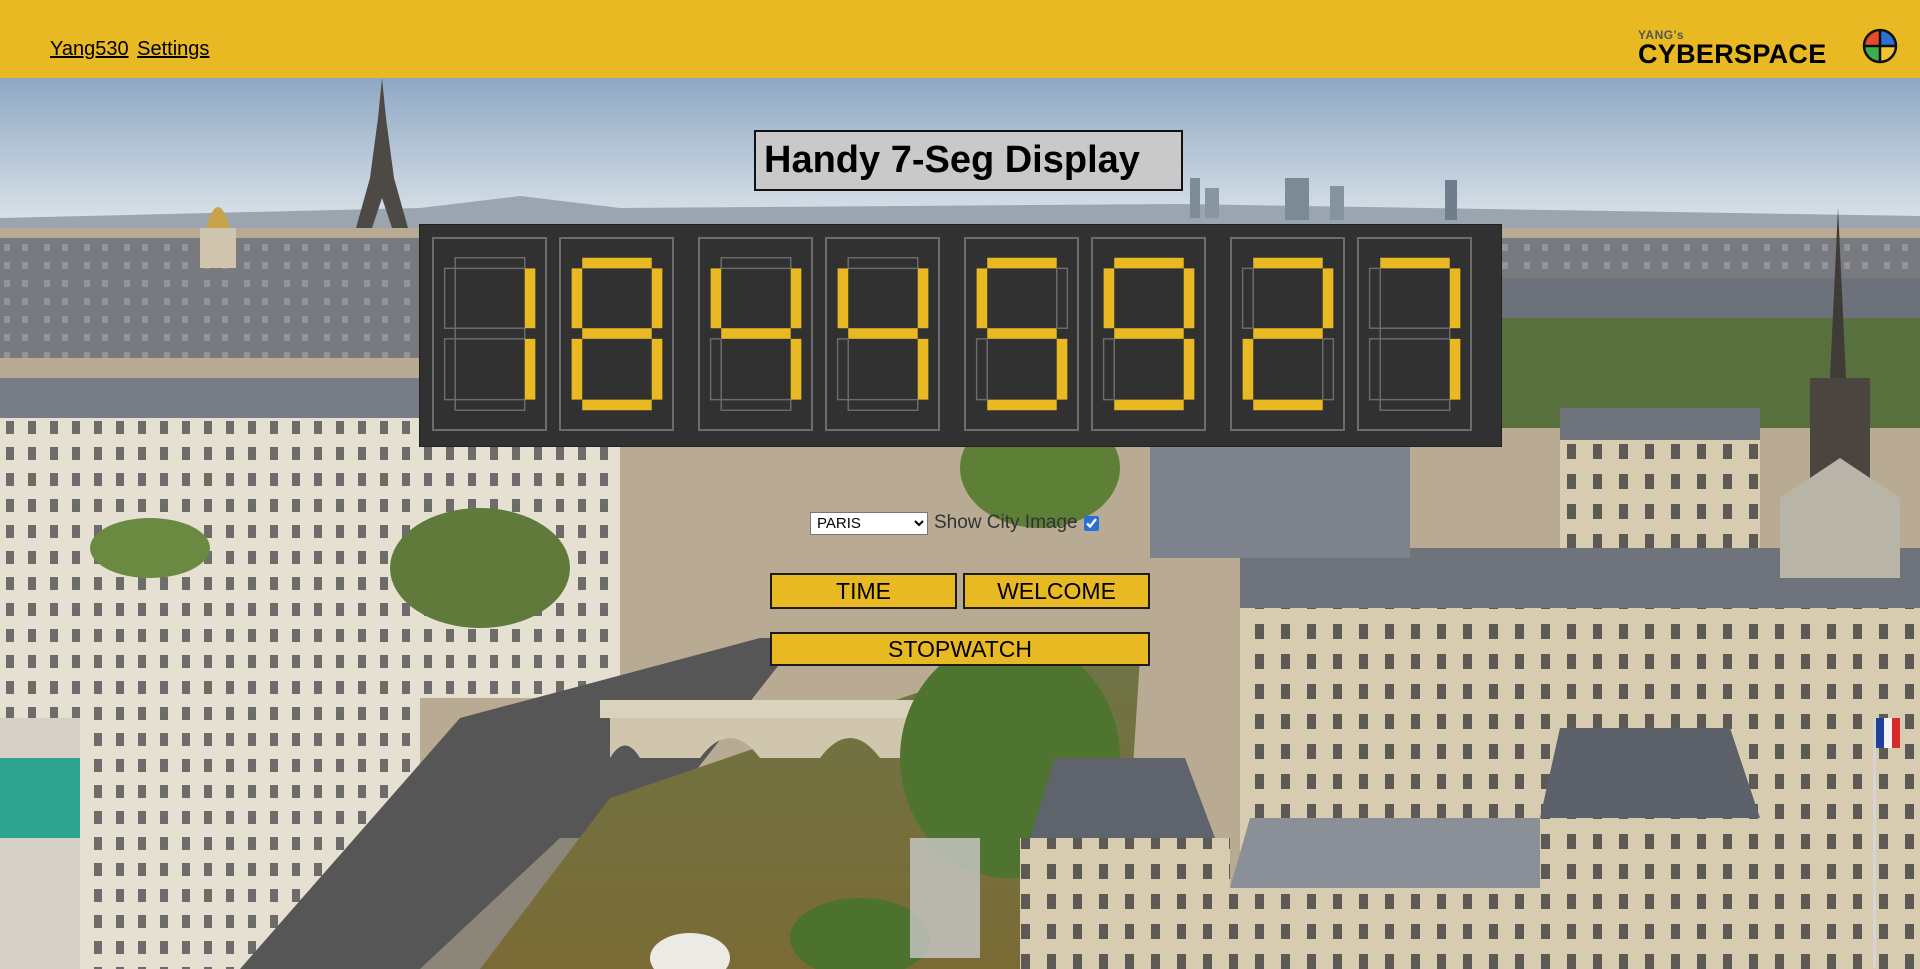 Image resolution: width=1920 pixels, height=969 pixels. Describe the element at coordinates (1056, 591) in the screenshot. I see `welcome-button: WELCOME` at that location.